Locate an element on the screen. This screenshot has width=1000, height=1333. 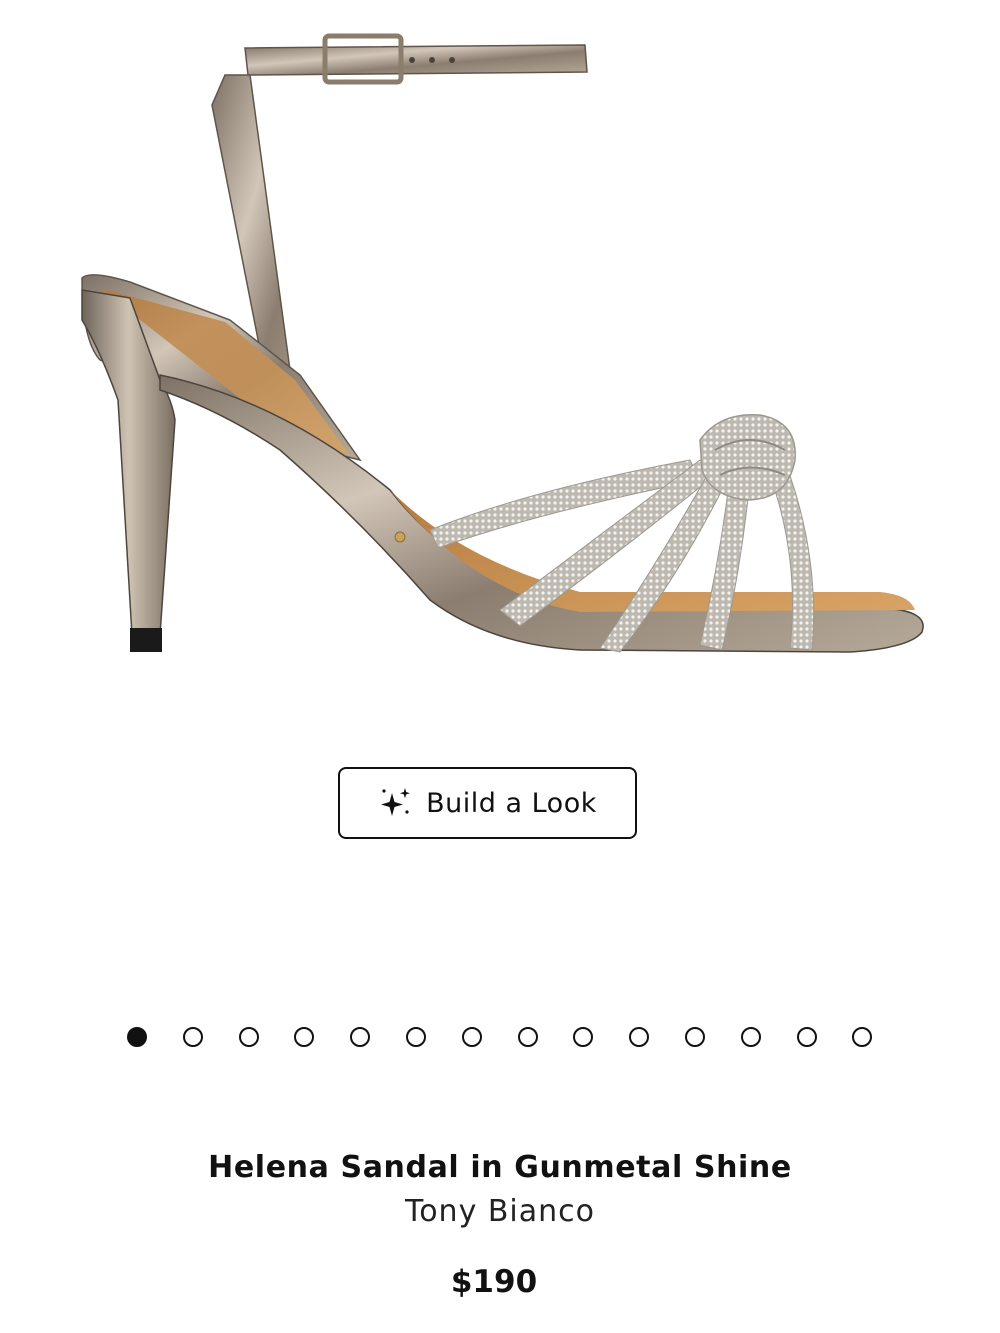
product-title: Helena Sandal in Gunmetal Shine is located at coordinates (500, 1167).